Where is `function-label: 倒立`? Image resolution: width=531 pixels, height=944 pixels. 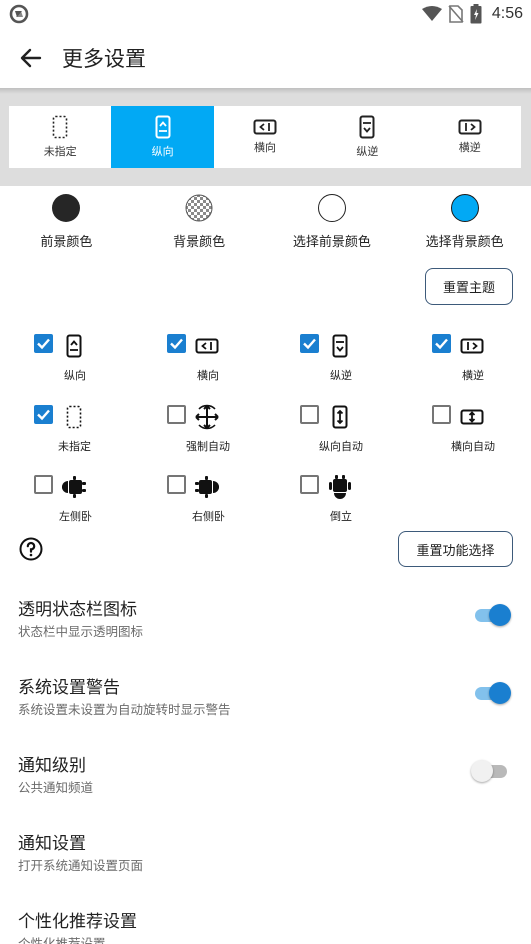
function-label: 倒立 is located at coordinates (341, 516).